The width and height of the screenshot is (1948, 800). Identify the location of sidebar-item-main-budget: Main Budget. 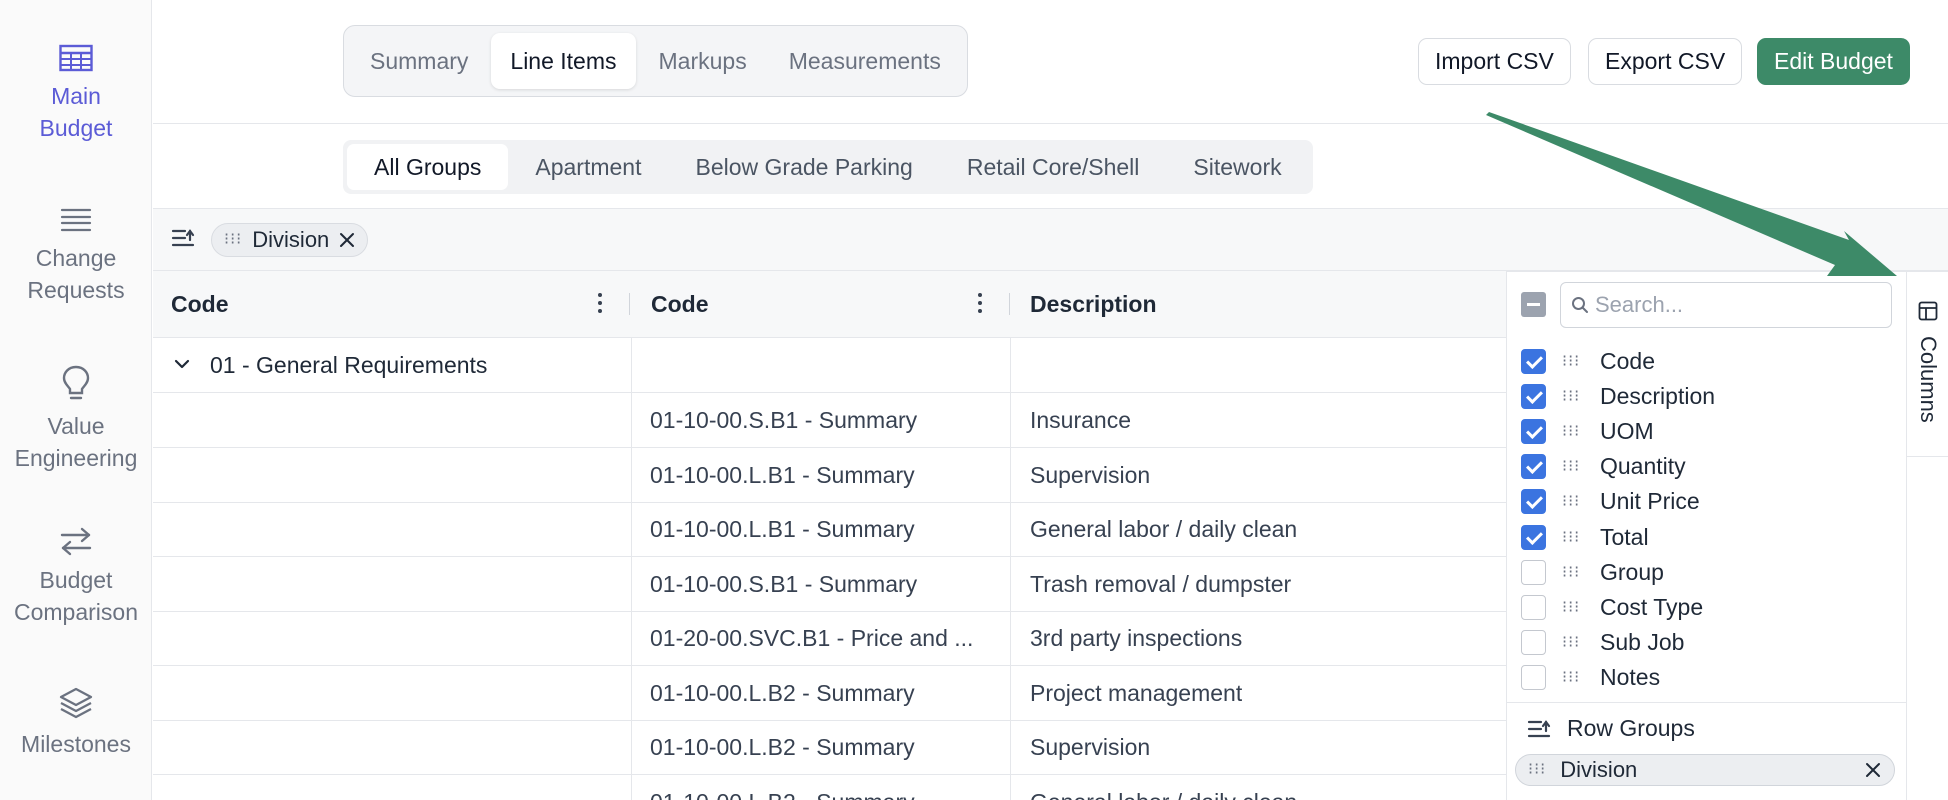
(76, 94).